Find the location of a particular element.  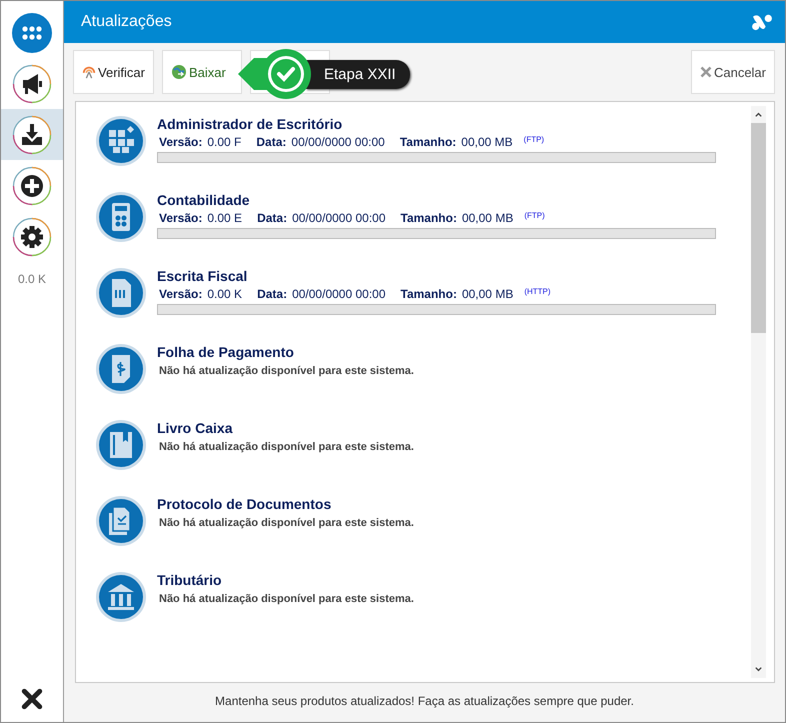

download-button: Baixar is located at coordinates (202, 72).